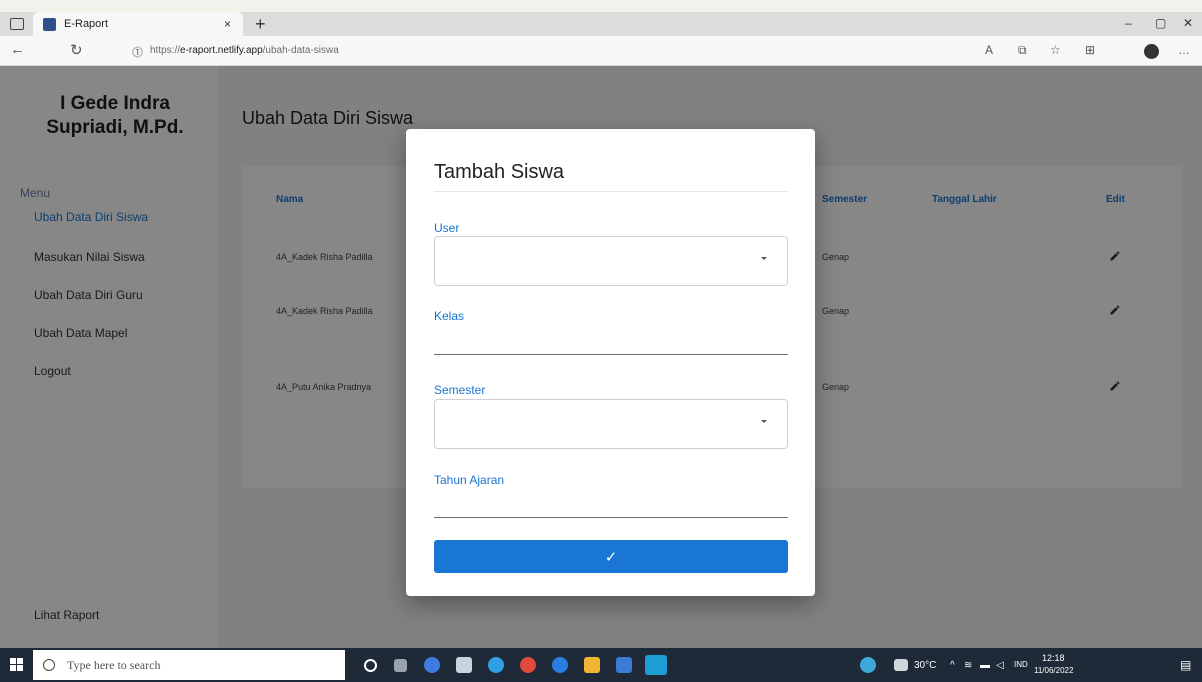  What do you see at coordinates (528, 665) in the screenshot?
I see `chrome-app-icon` at bounding box center [528, 665].